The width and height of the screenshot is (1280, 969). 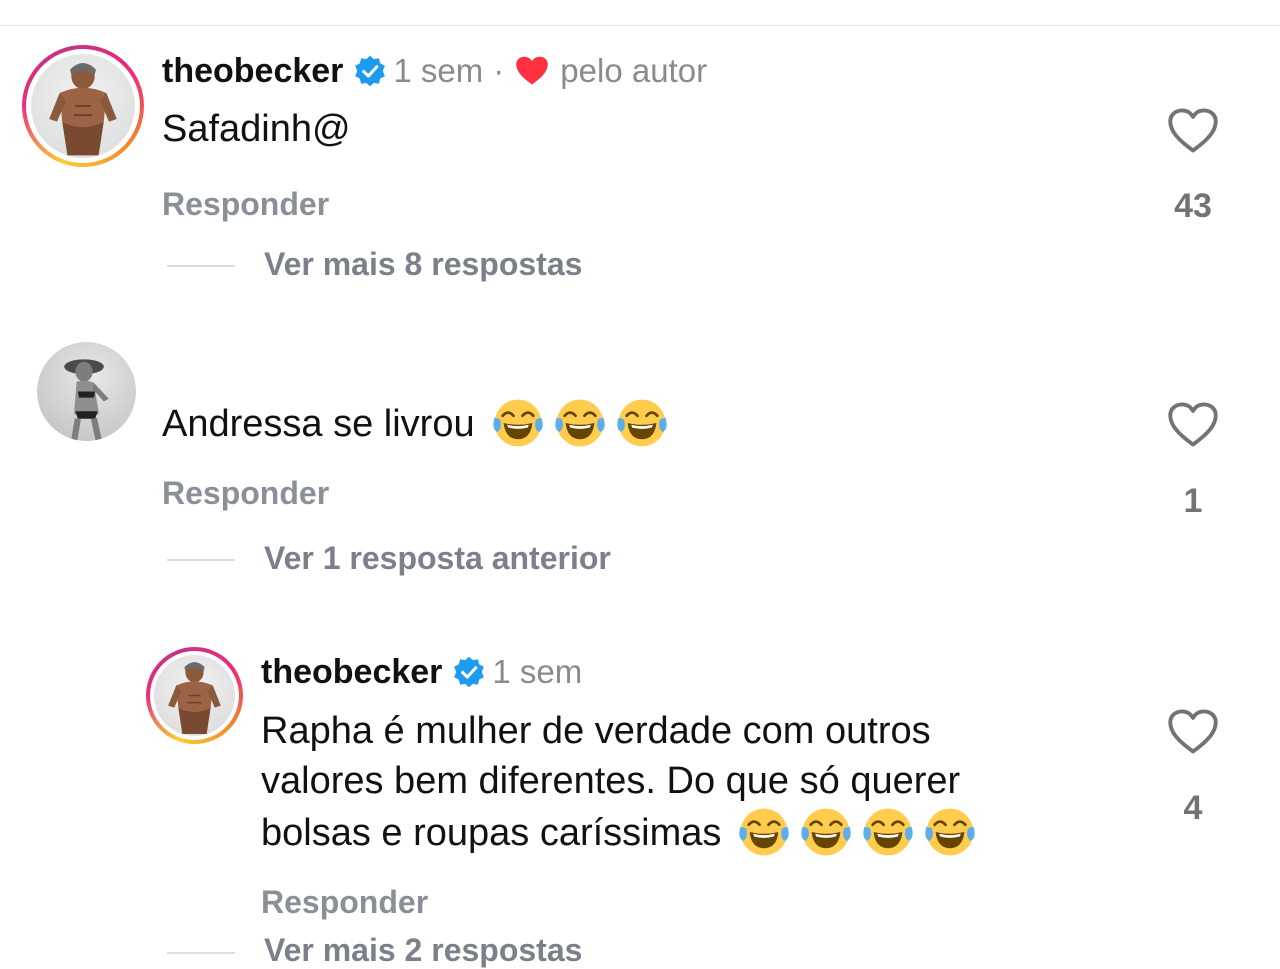 What do you see at coordinates (423, 264) in the screenshot?
I see `view-replies-button: Ver mais 8 respostas` at bounding box center [423, 264].